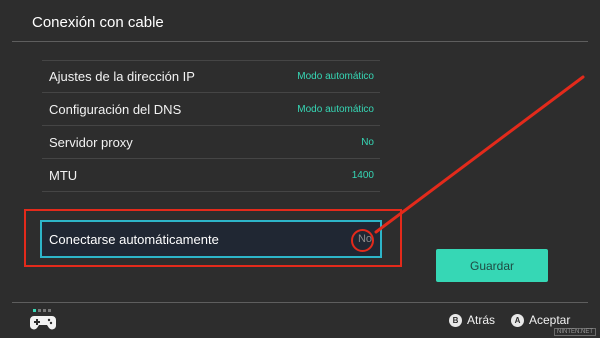 This screenshot has height=338, width=600. Describe the element at coordinates (115, 109) in the screenshot. I see `setting-label: Configuración del DNS` at that location.